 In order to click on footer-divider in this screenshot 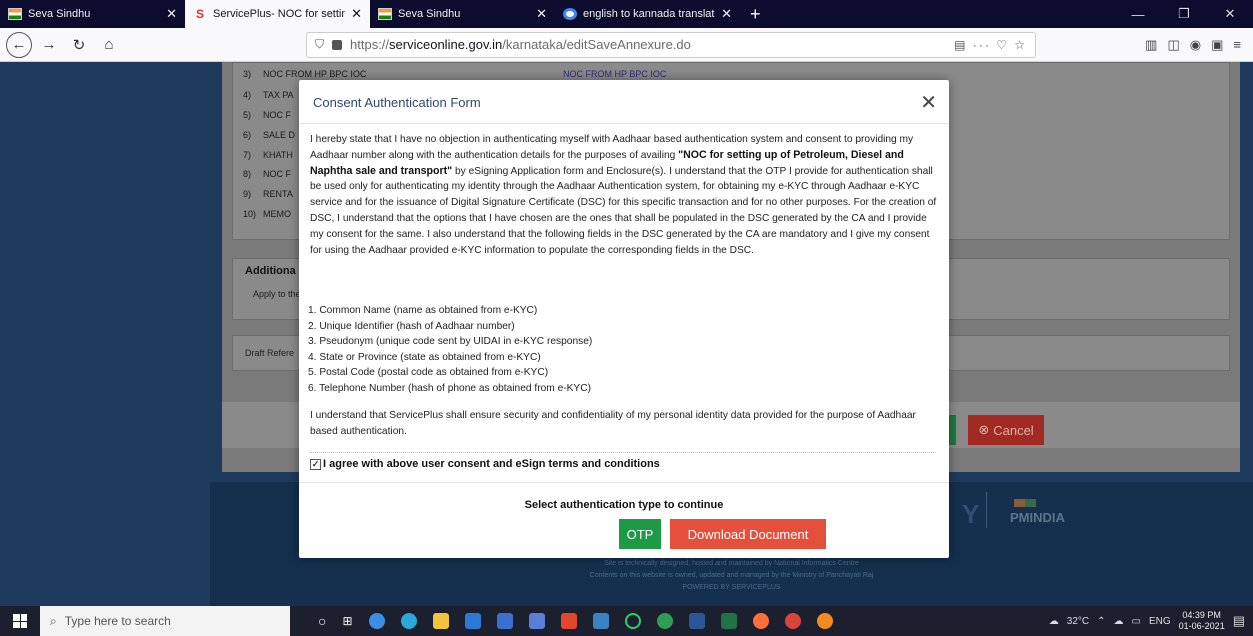, I will do `click(986, 510)`.